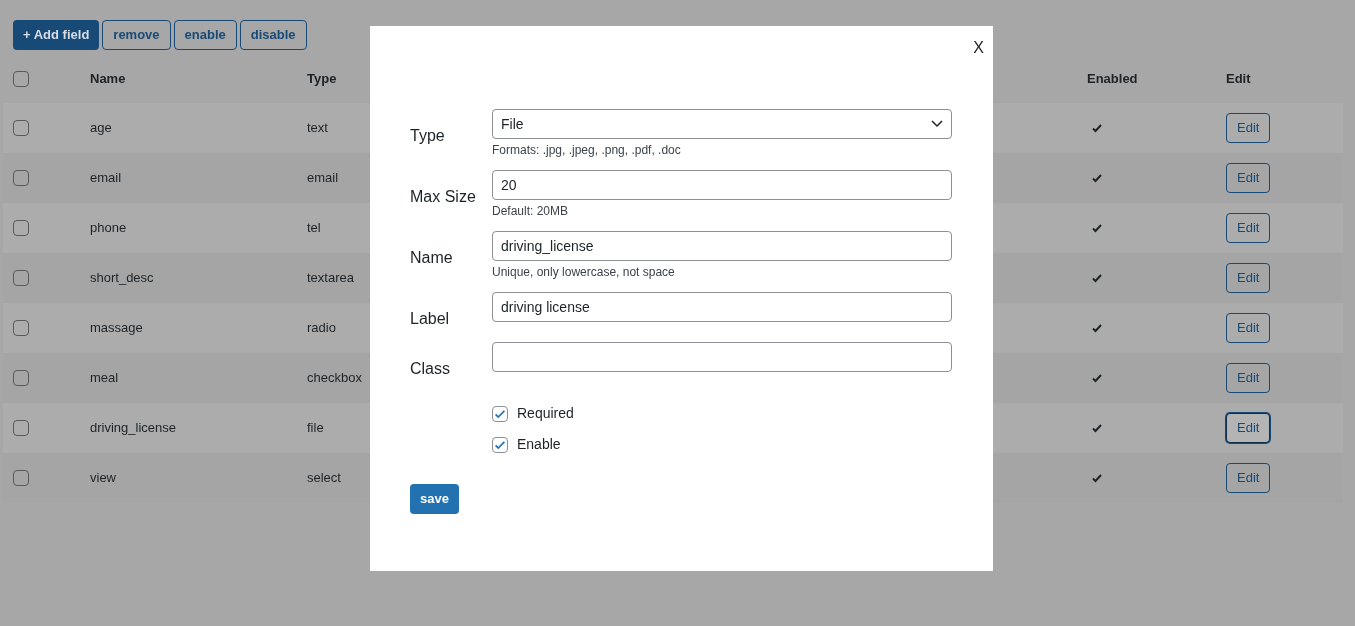  Describe the element at coordinates (317, 128) in the screenshot. I see `table-cell-text: text` at that location.